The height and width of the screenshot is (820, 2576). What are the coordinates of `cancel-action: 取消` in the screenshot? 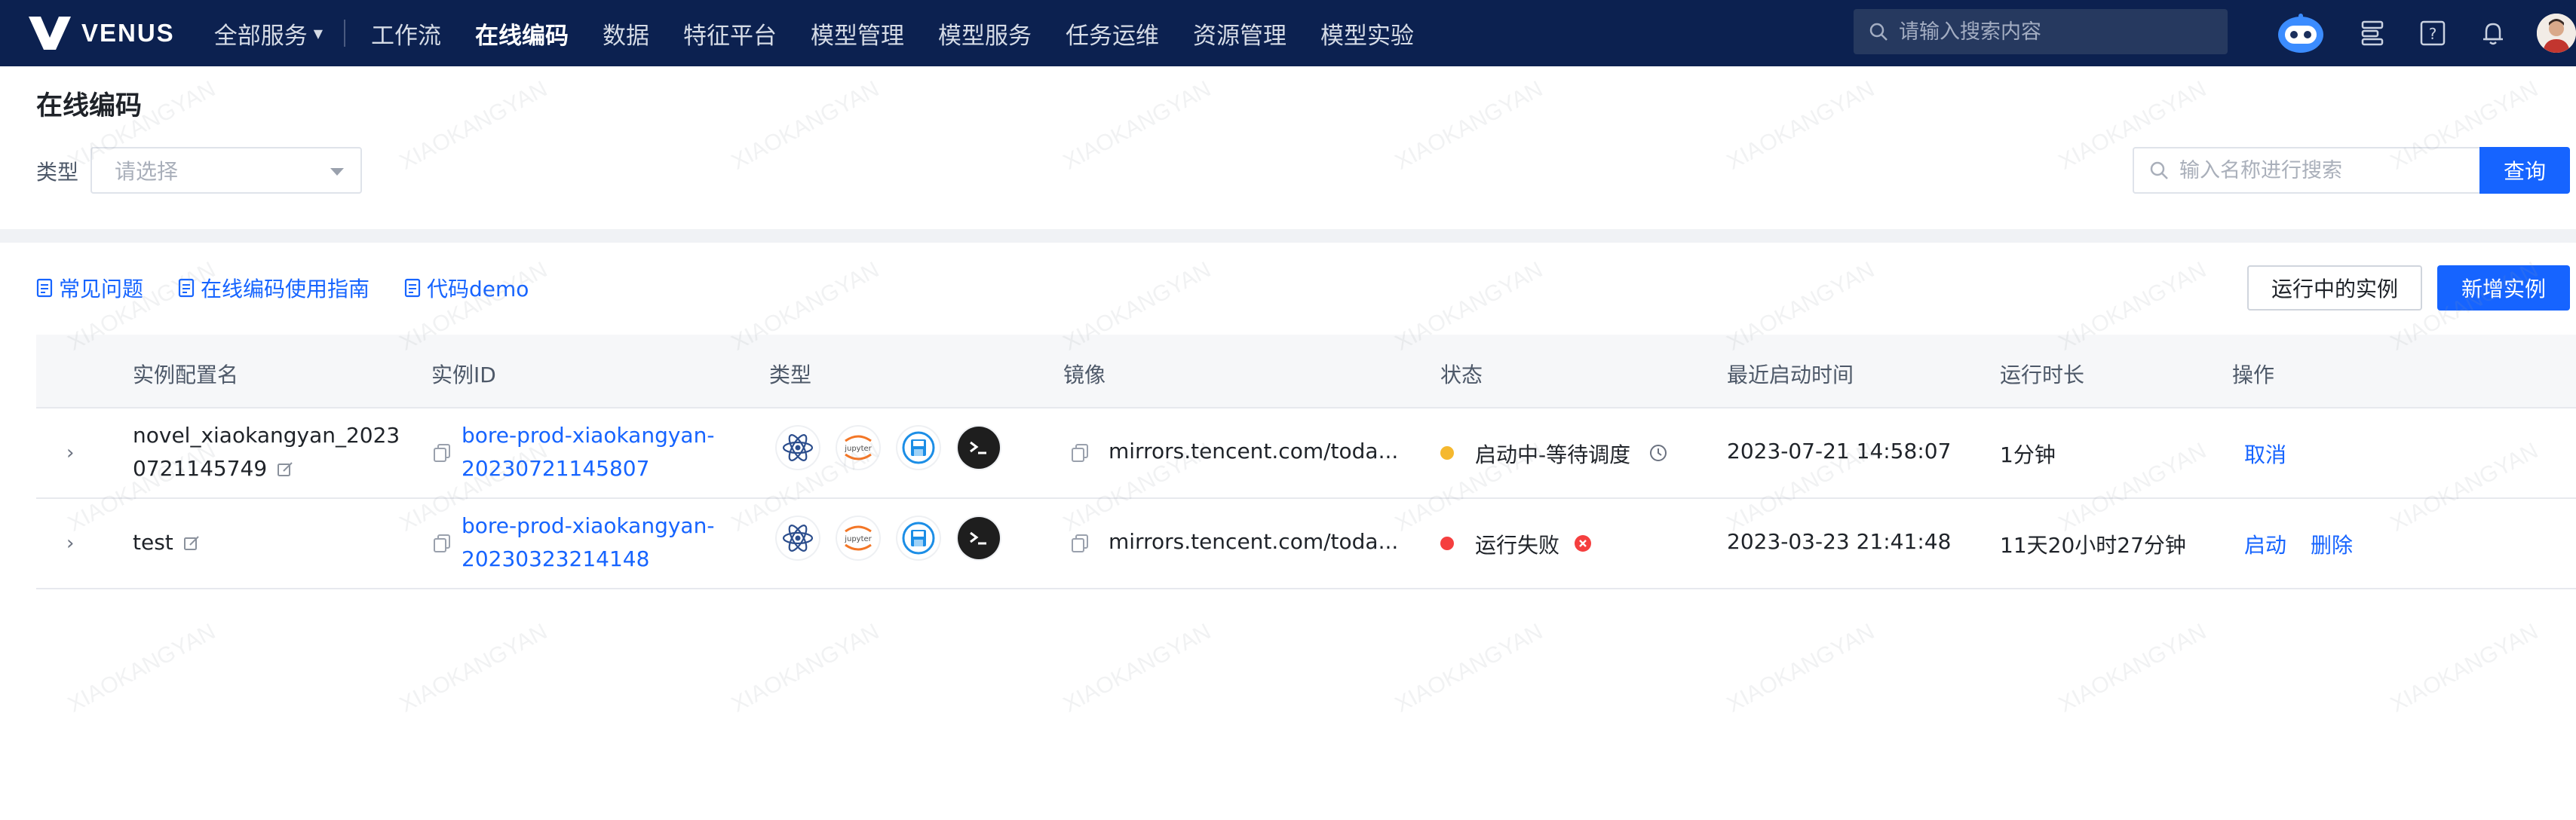 It's located at (2265, 454).